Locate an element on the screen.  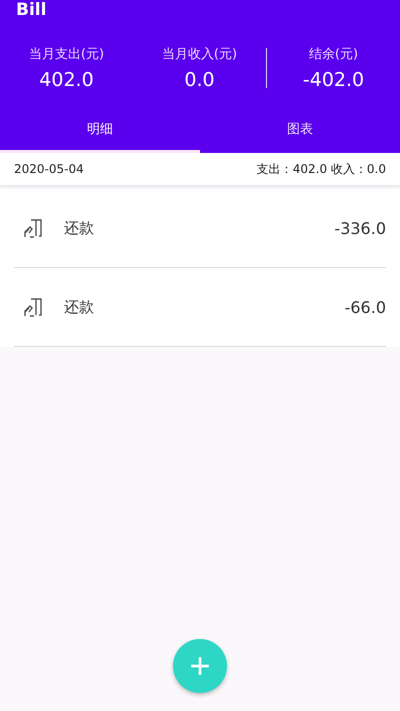
stat-label: 当月支出(元) is located at coordinates (66, 54).